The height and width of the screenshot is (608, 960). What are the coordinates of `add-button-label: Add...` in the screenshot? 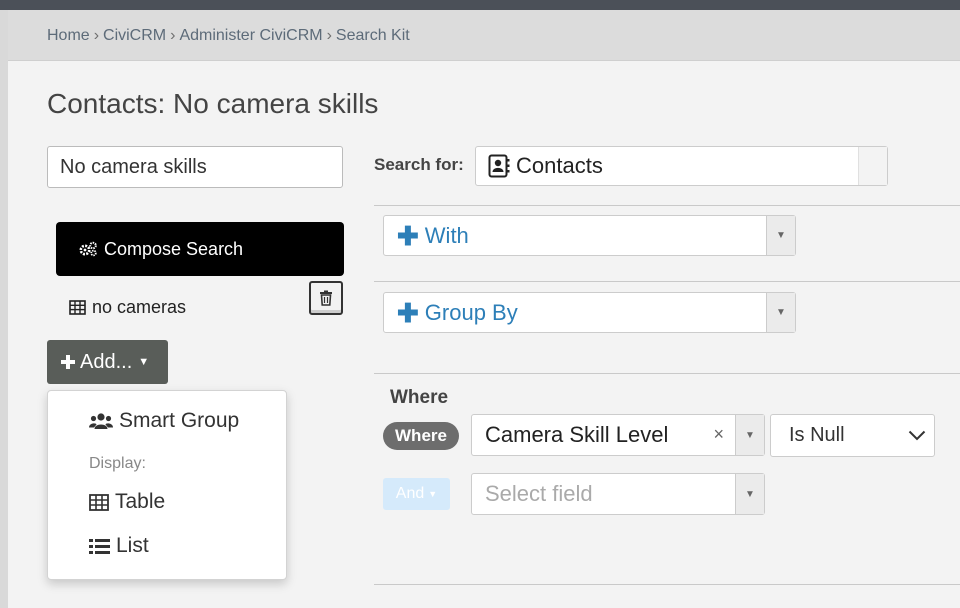 It's located at (106, 361).